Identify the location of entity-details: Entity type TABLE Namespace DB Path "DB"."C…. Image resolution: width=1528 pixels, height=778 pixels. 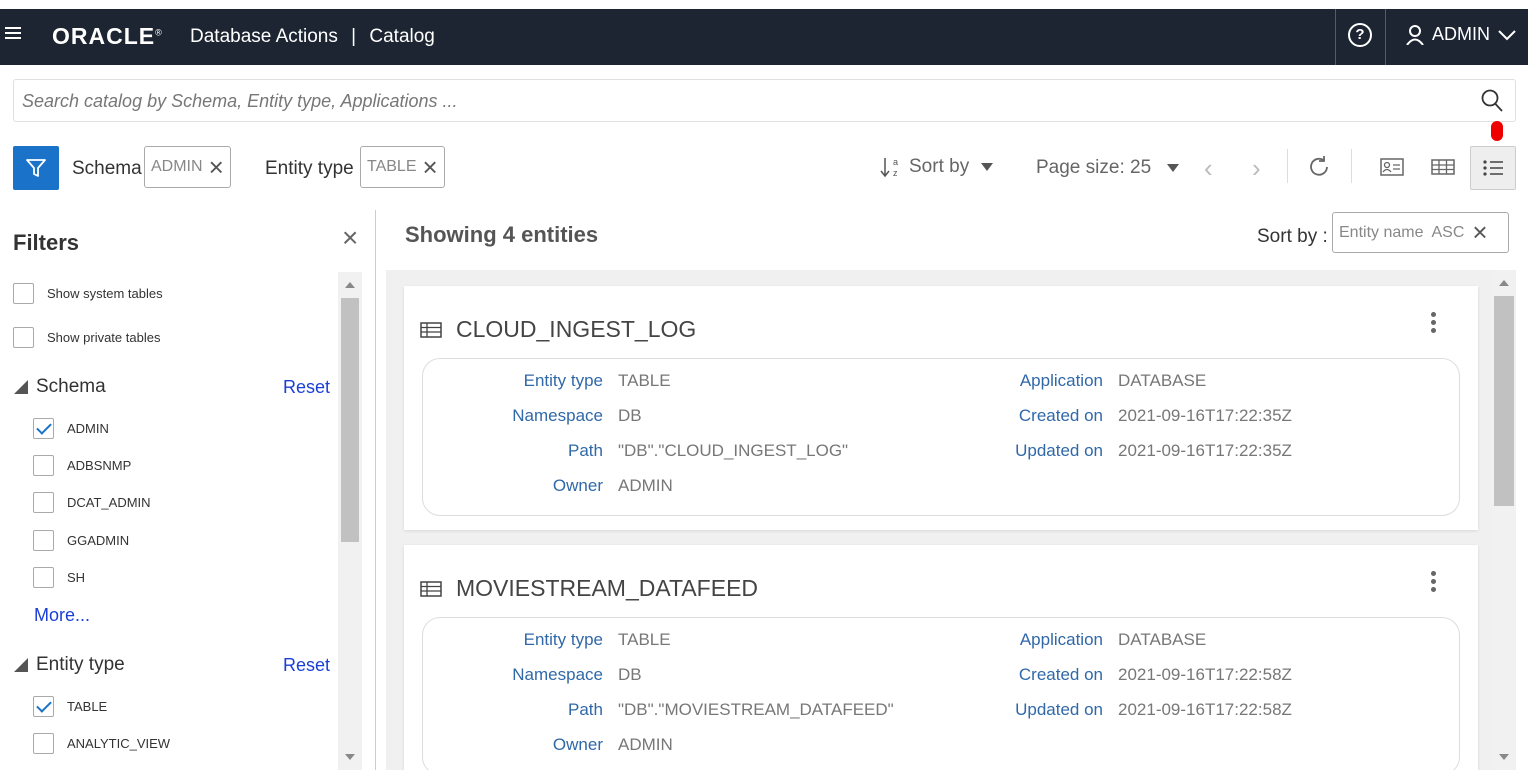
(941, 437).